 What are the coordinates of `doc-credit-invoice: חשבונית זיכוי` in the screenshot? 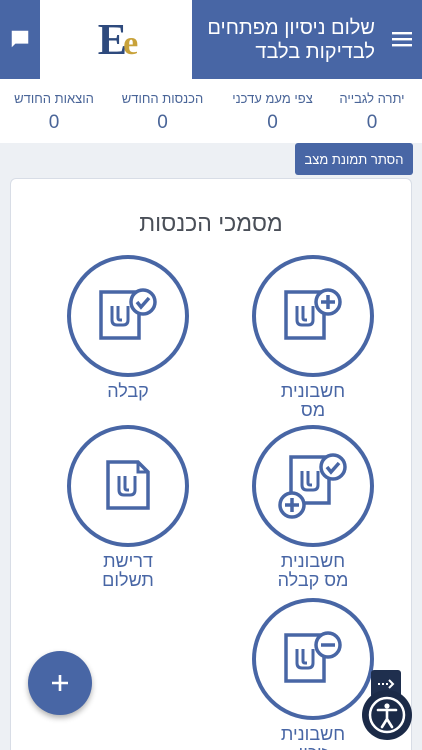 It's located at (313, 674).